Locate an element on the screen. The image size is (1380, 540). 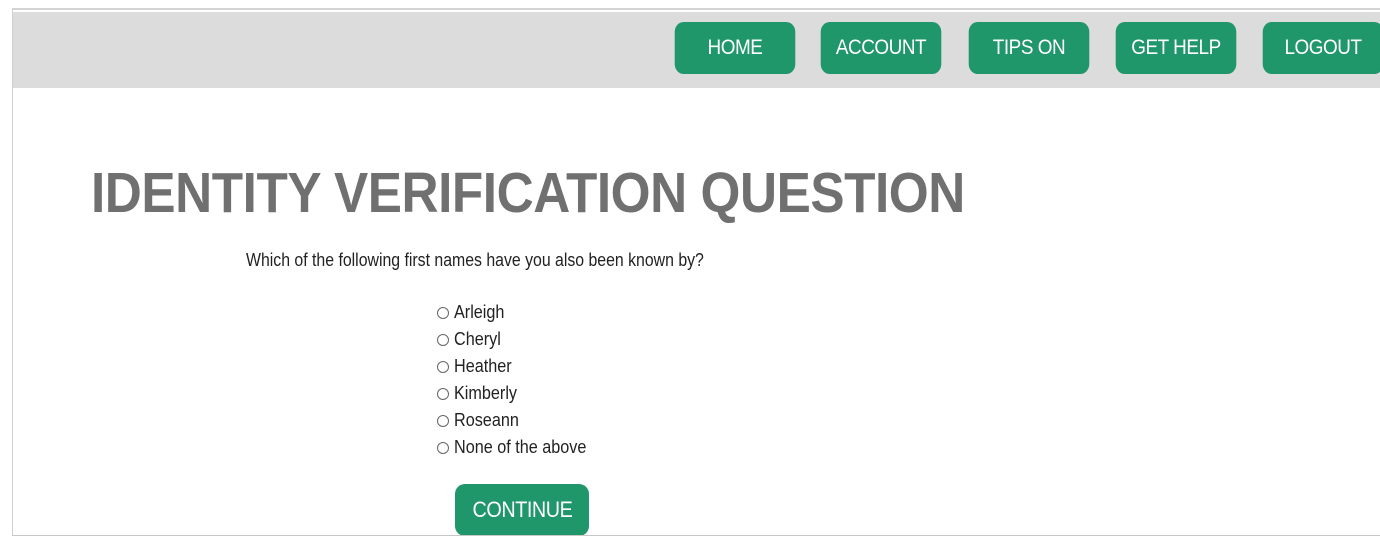
top-nav-bar: HOME ACCOUNT TIPS ON GET HELP LOGOUT is located at coordinates (696, 50).